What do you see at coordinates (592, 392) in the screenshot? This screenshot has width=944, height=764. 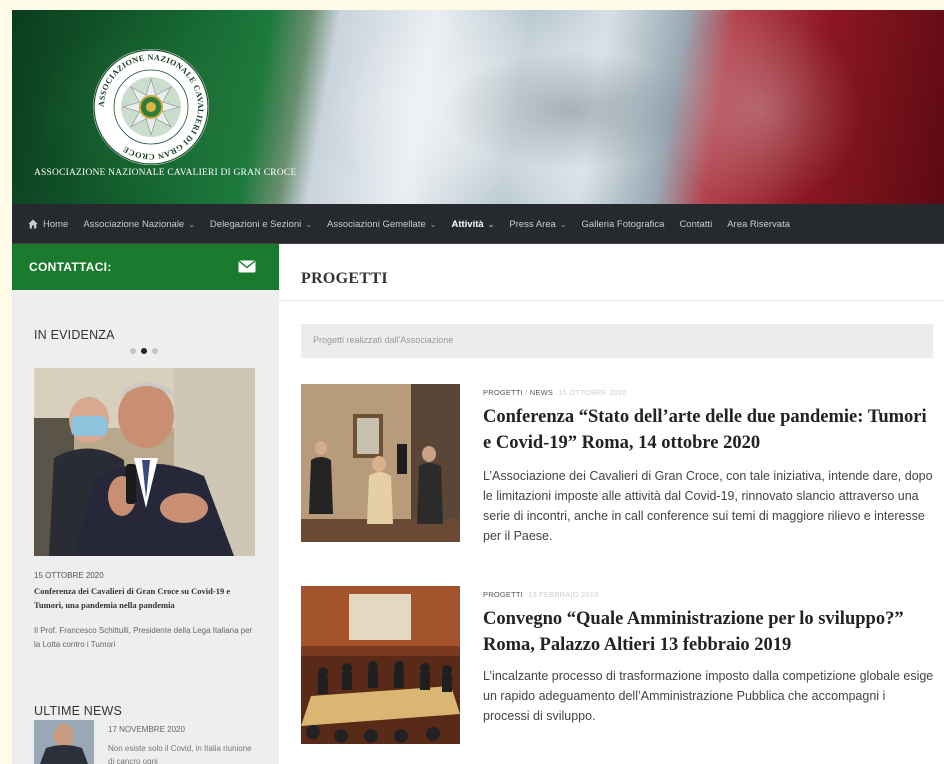 I see `article-date: 15 OTTOBRE 2020` at bounding box center [592, 392].